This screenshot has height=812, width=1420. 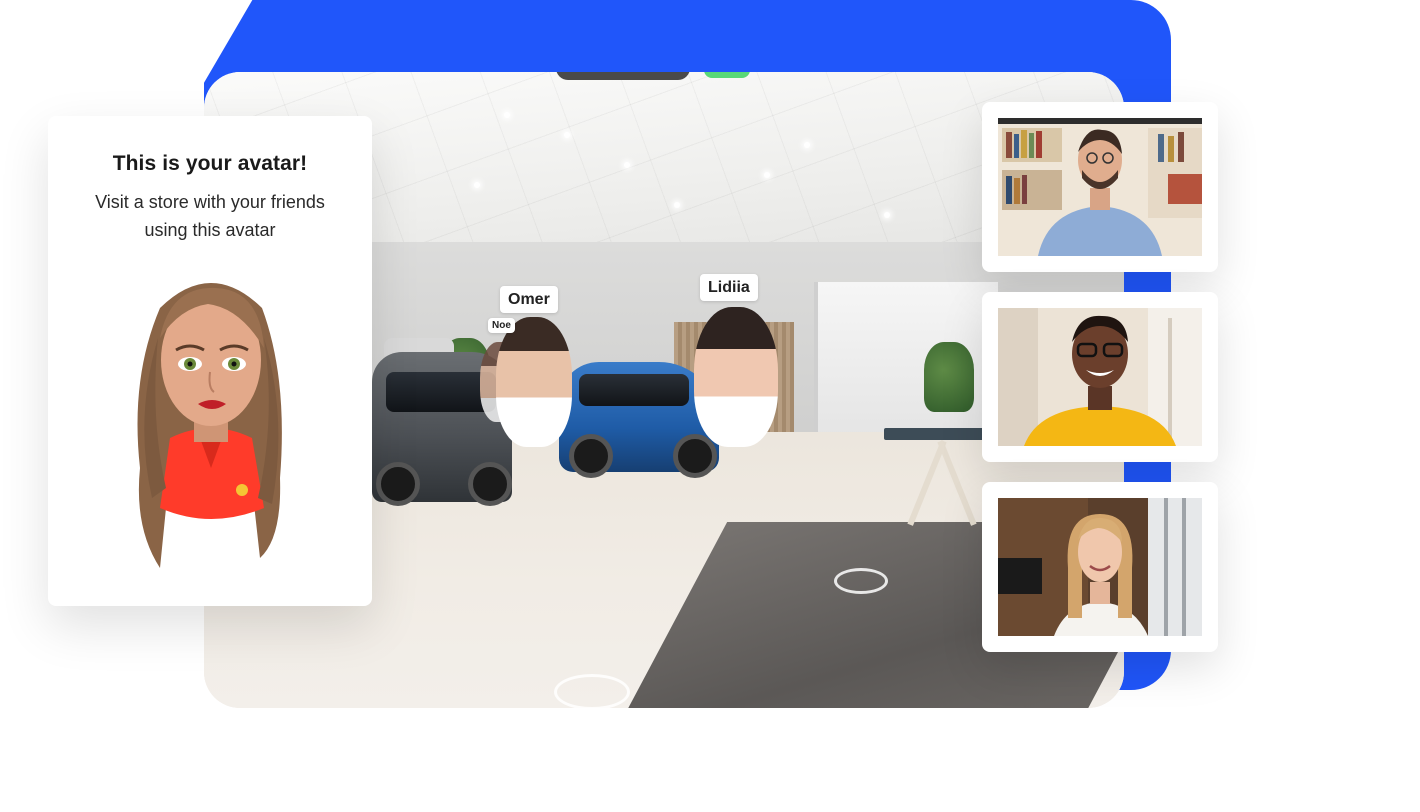 What do you see at coordinates (210, 163) in the screenshot?
I see `avatar-card-title: This is your avatar!` at bounding box center [210, 163].